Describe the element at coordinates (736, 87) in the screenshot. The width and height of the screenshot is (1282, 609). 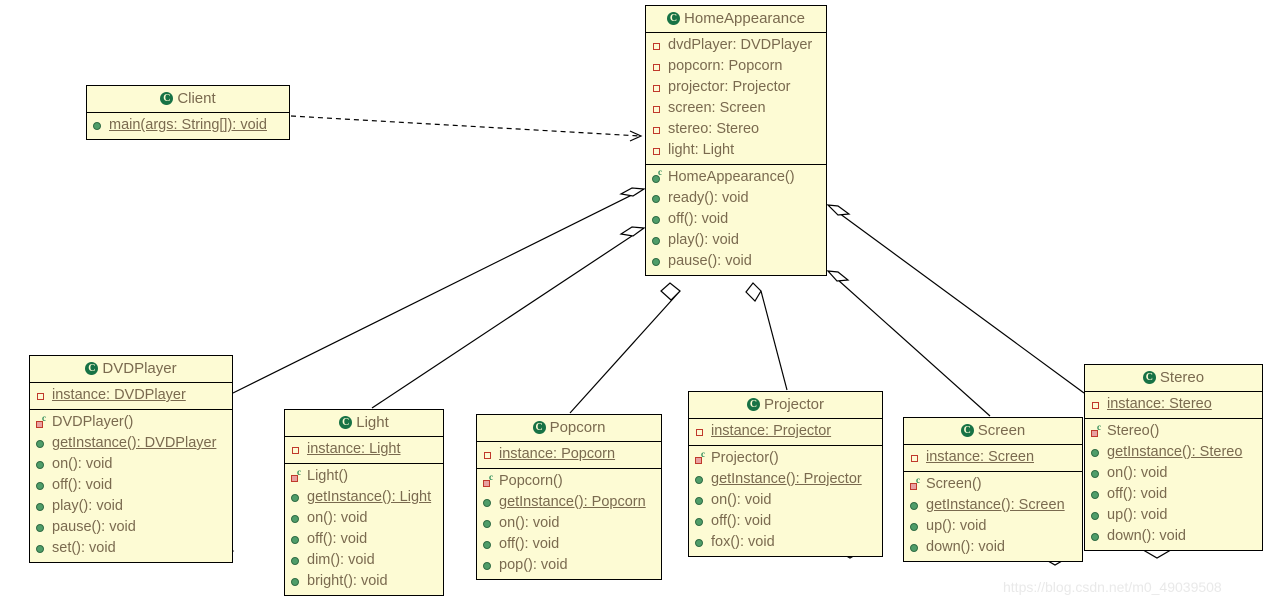
I see `class-field: projector: Projector` at that location.